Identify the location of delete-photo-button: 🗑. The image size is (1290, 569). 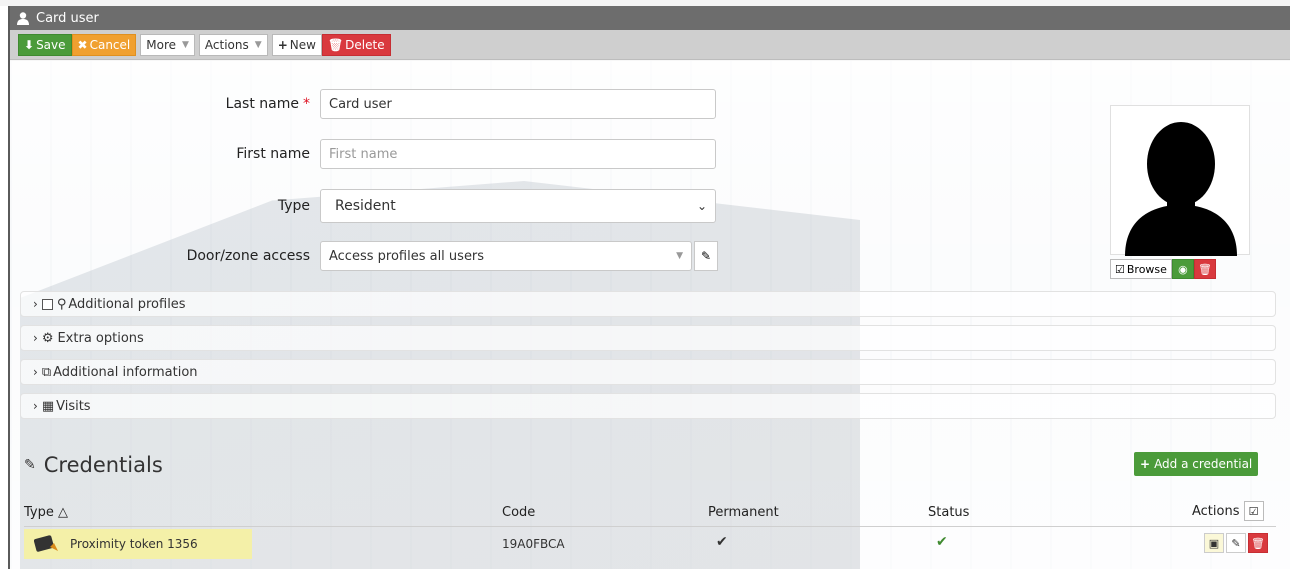
(1204, 269).